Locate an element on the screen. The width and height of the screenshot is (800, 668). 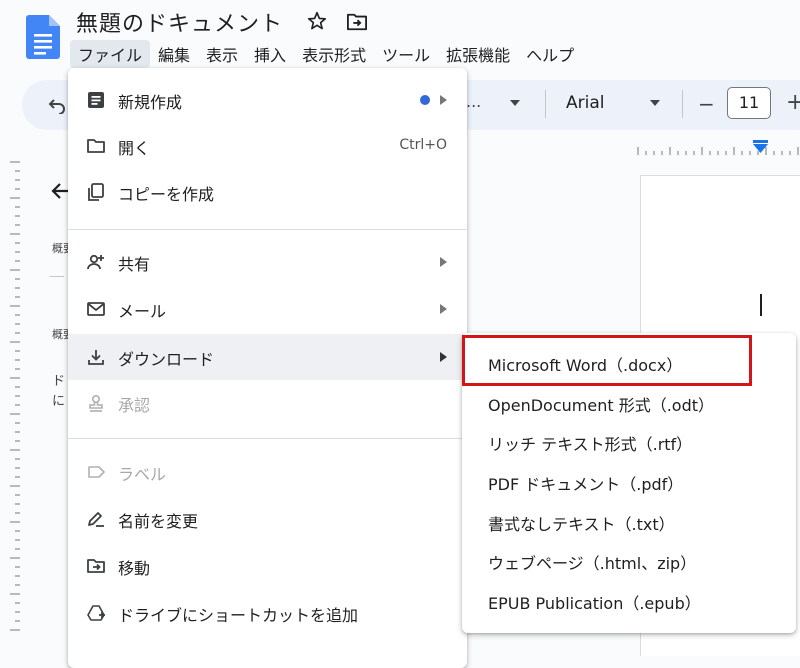
outline-text: に is located at coordinates (59, 401).